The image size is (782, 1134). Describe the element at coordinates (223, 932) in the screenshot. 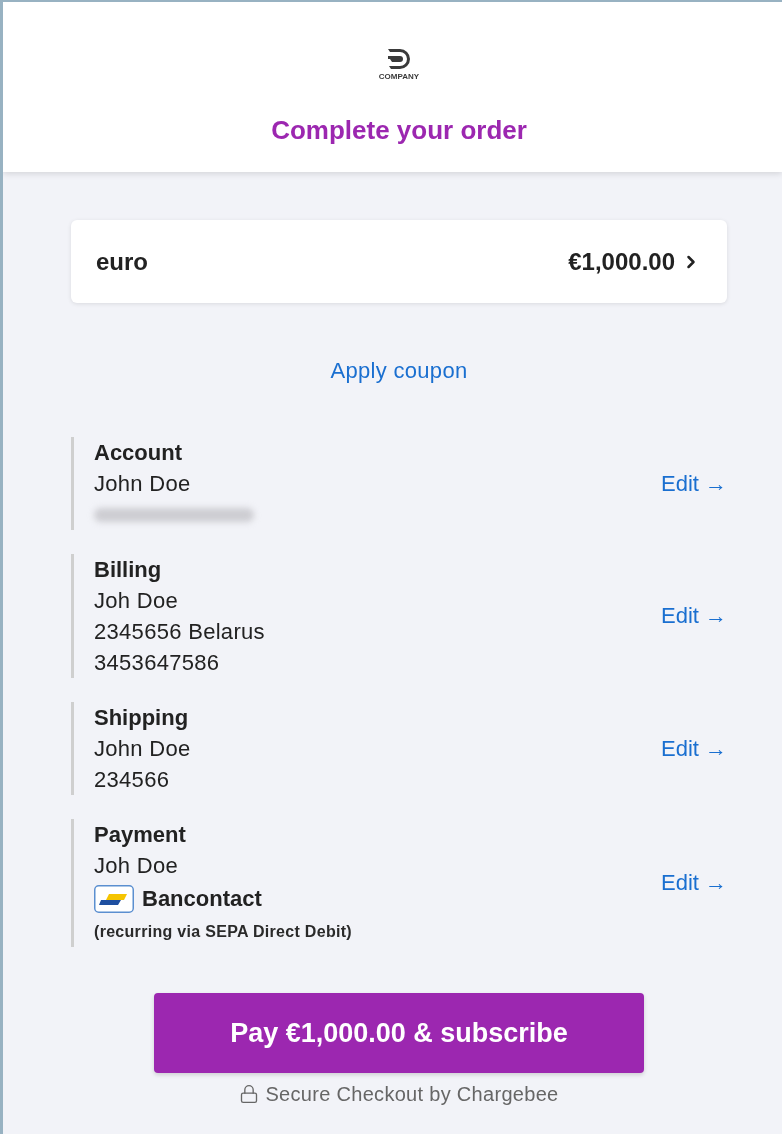

I see `payment-note: (recurring via SEPA Direct Debit)` at that location.